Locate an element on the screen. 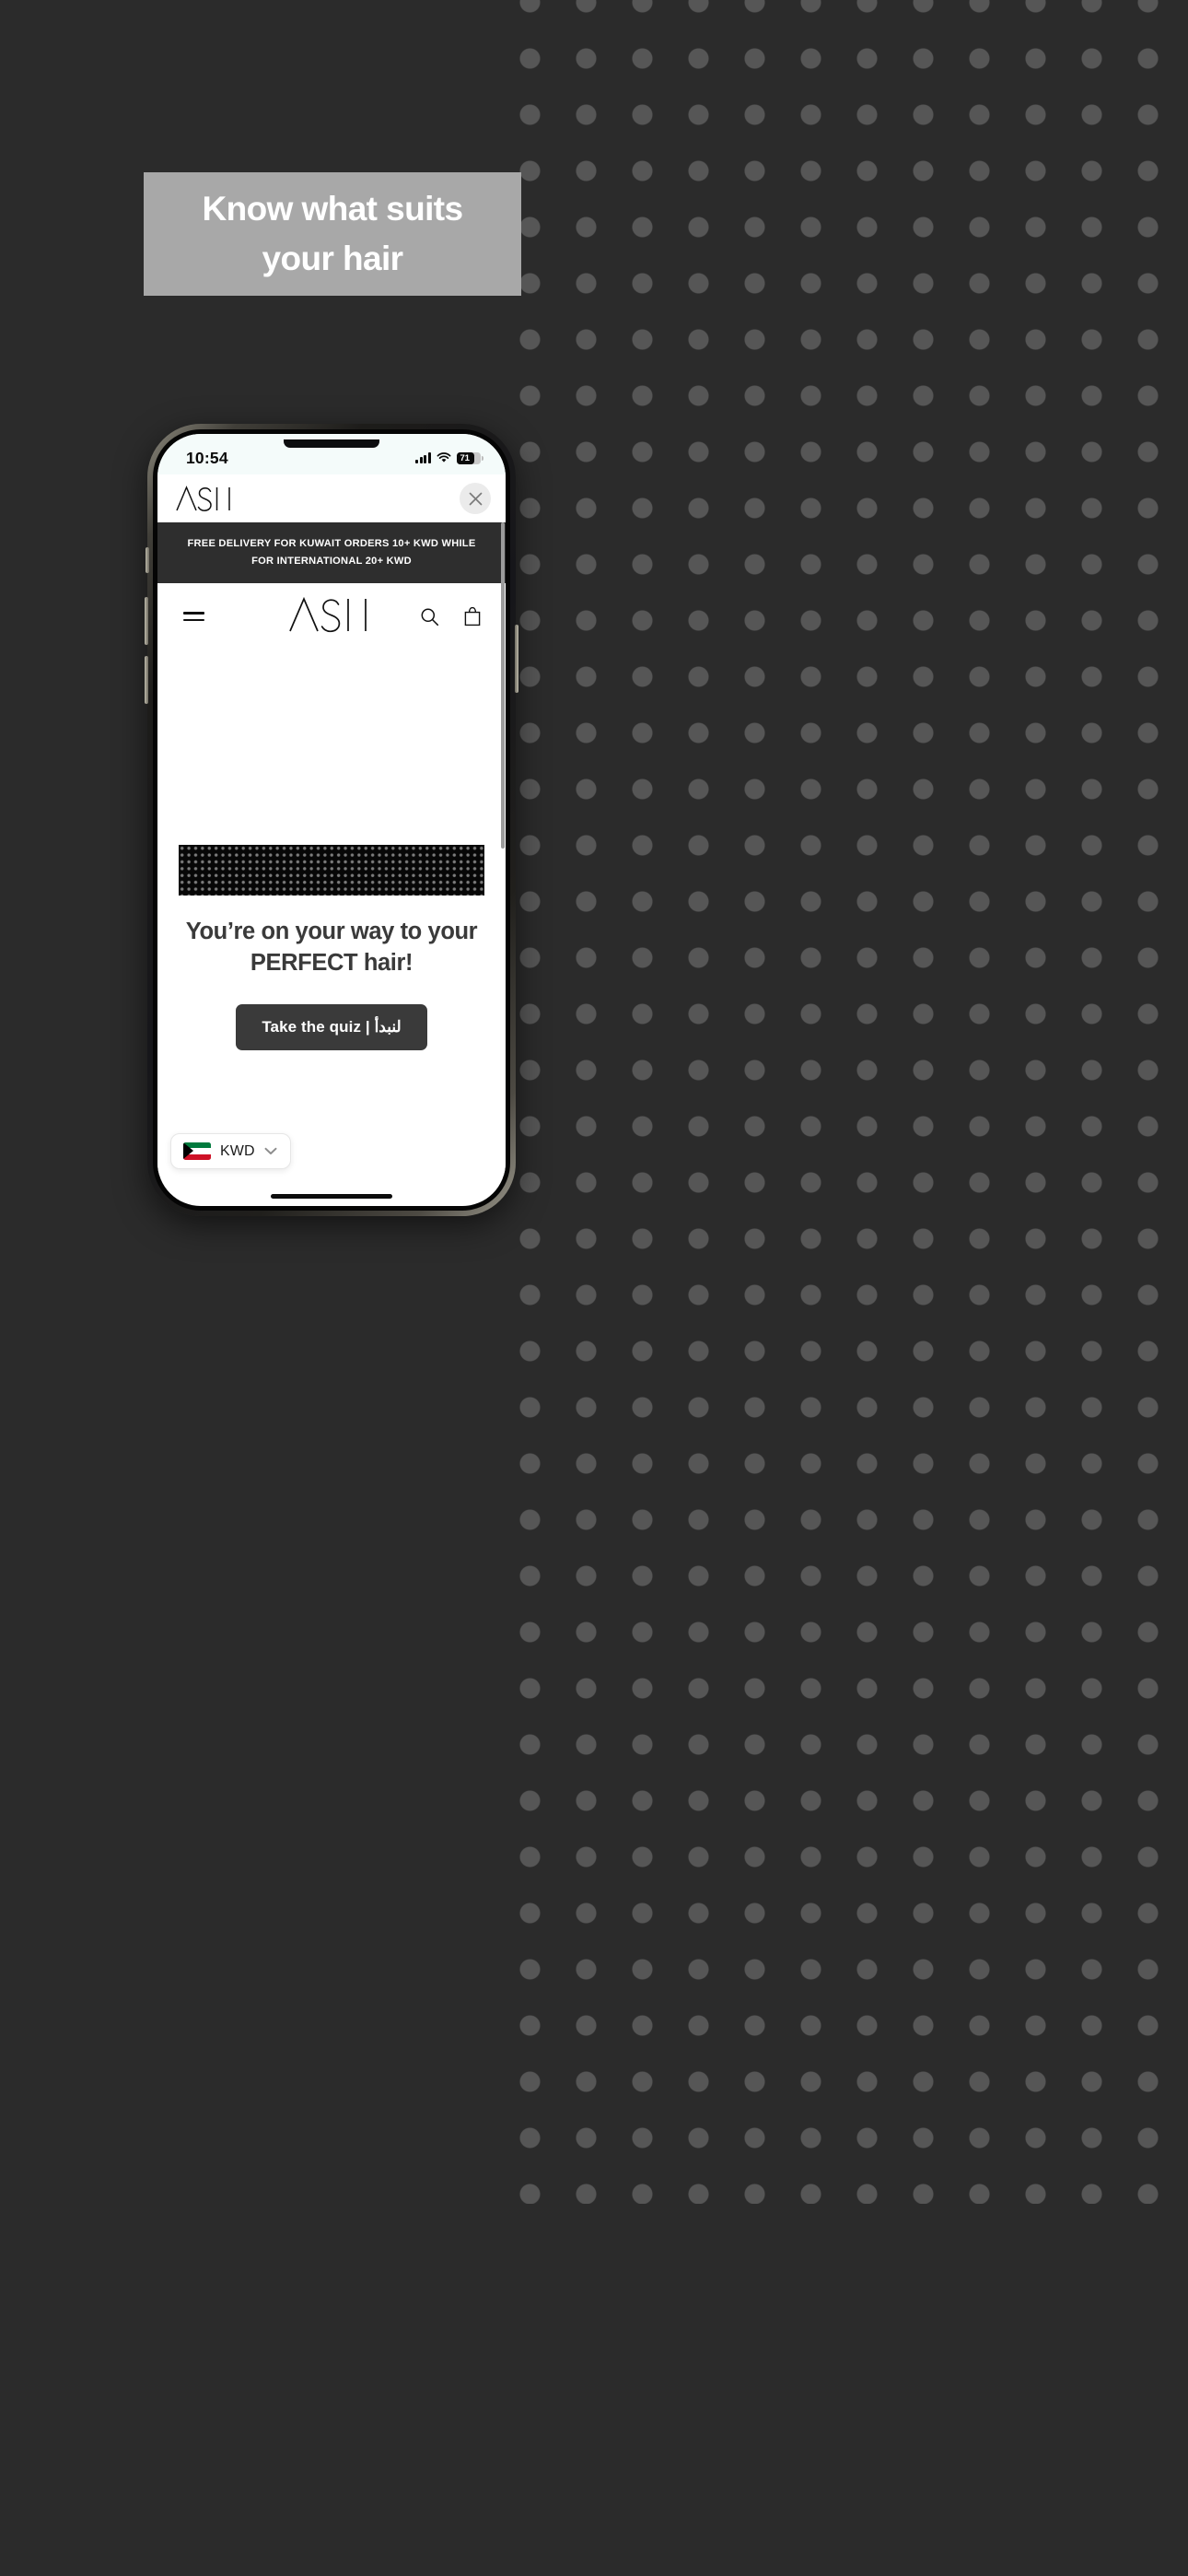  headline-banner: Know what suits your hair is located at coordinates (332, 234).